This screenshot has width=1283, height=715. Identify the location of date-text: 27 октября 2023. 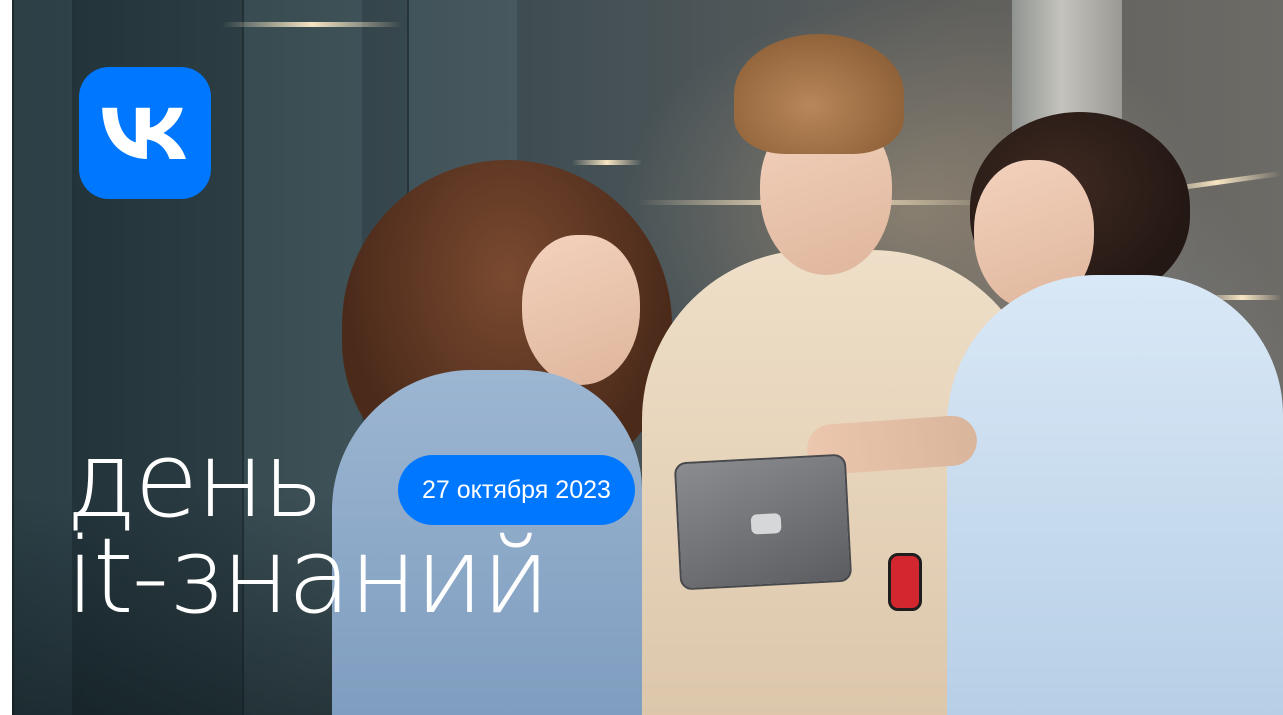
(516, 489).